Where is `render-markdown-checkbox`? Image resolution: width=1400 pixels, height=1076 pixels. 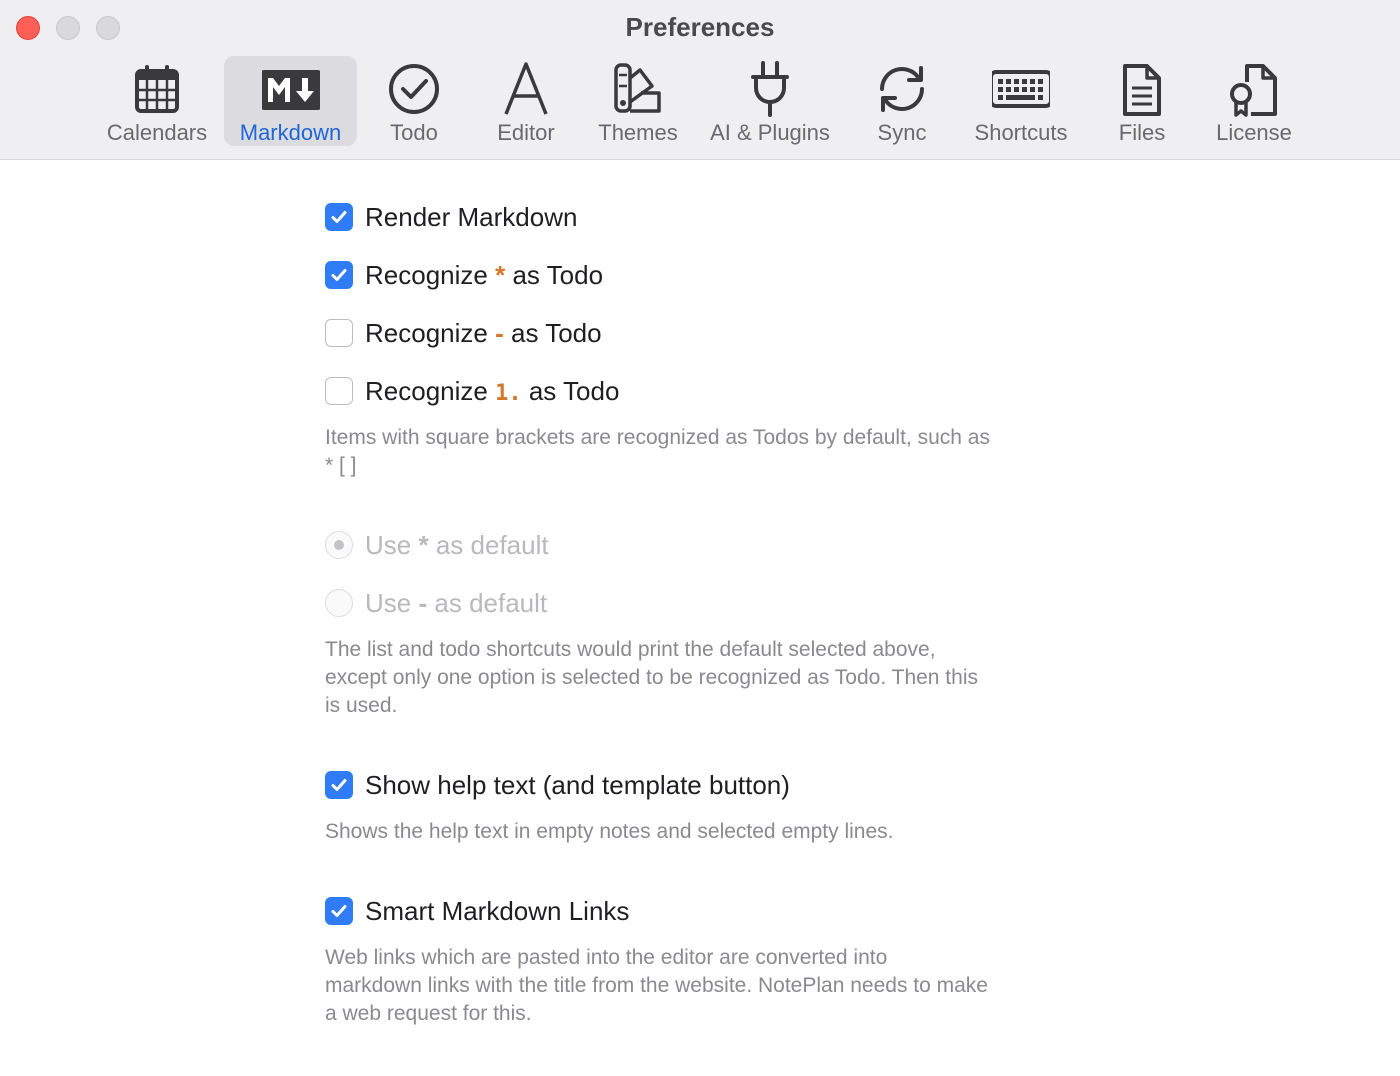 render-markdown-checkbox is located at coordinates (339, 217).